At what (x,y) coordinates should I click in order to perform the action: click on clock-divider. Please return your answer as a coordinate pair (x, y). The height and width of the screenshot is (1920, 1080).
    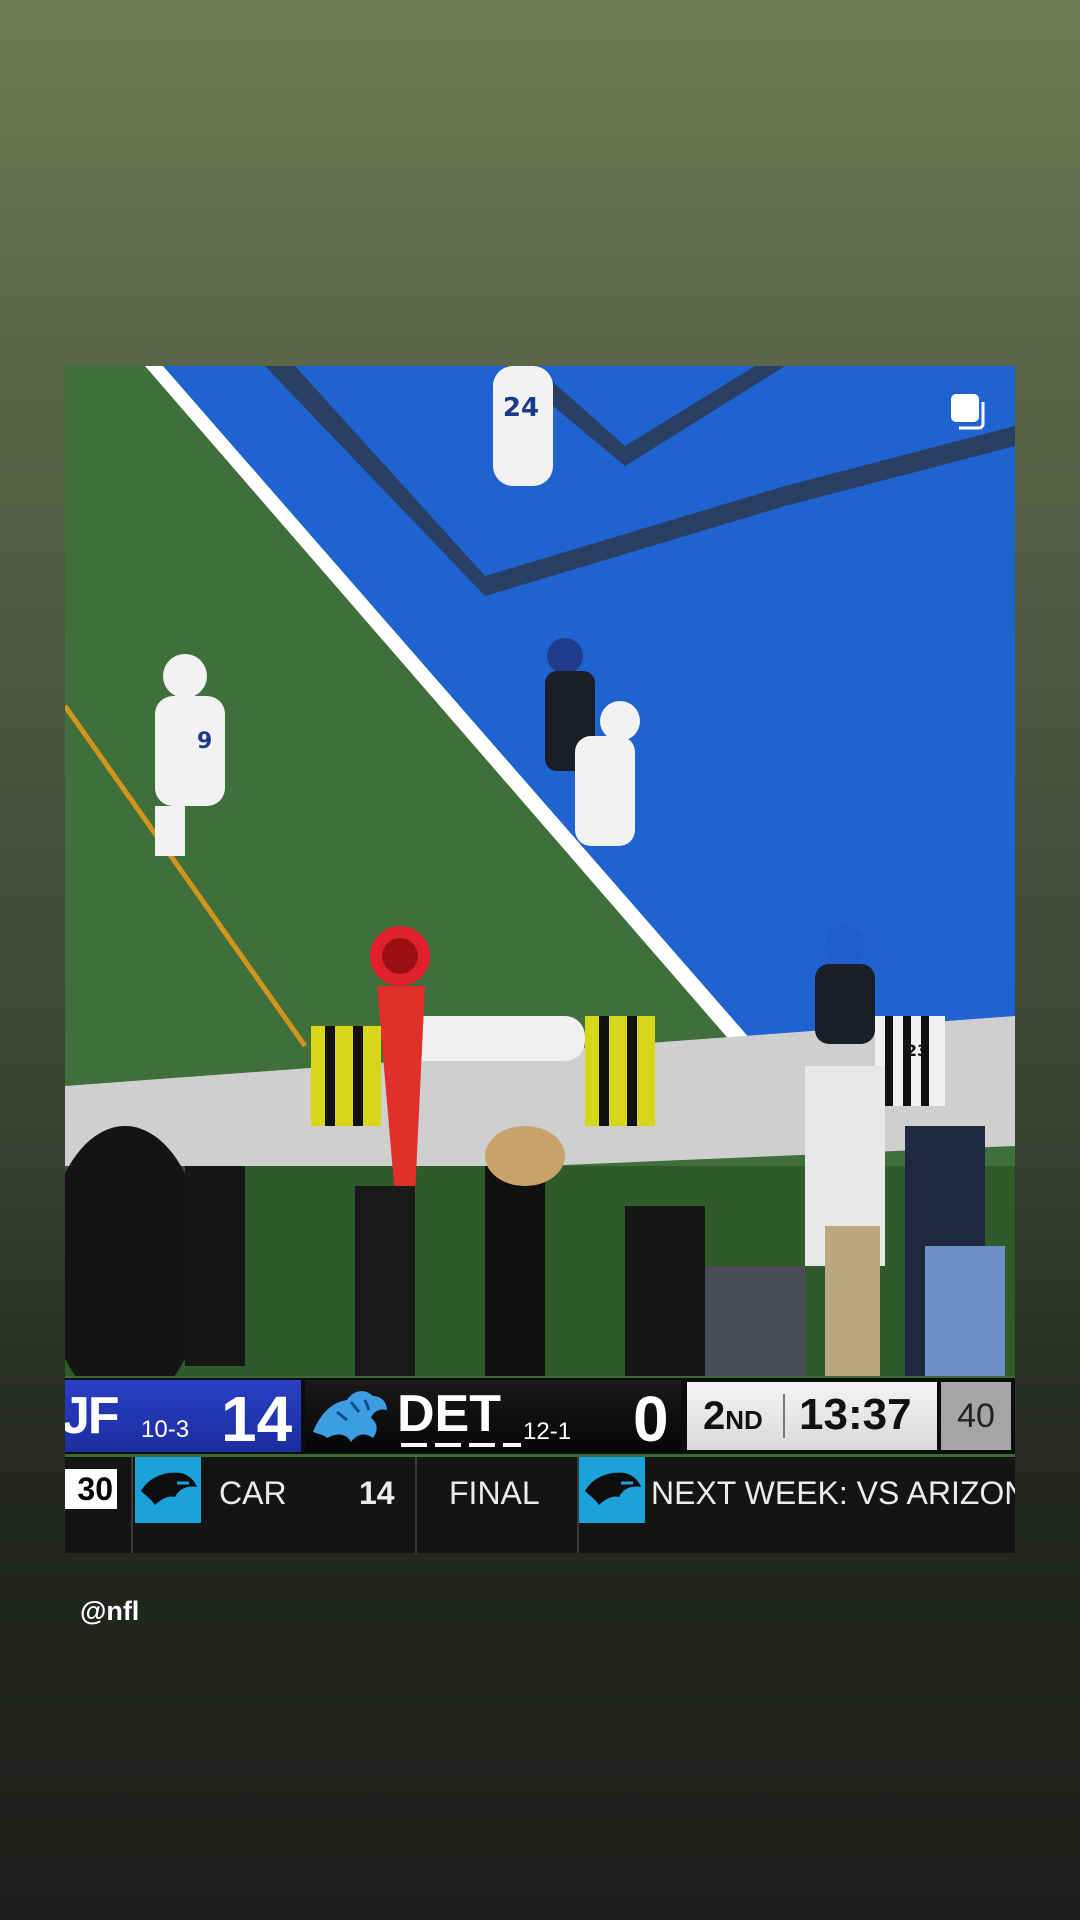
    Looking at the image, I should click on (784, 1416).